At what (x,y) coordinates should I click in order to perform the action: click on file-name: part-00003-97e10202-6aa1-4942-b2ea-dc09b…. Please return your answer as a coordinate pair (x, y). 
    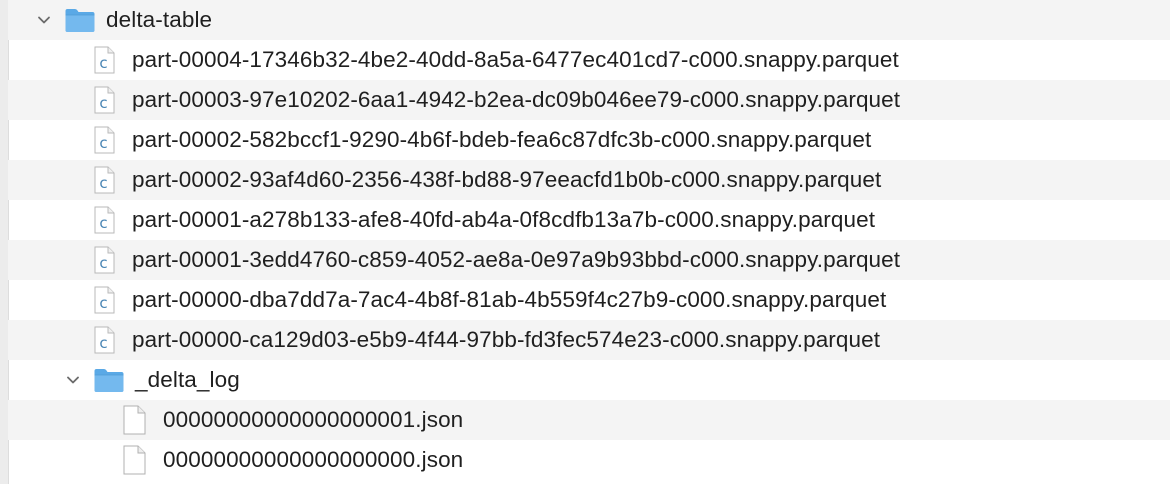
    Looking at the image, I should click on (516, 99).